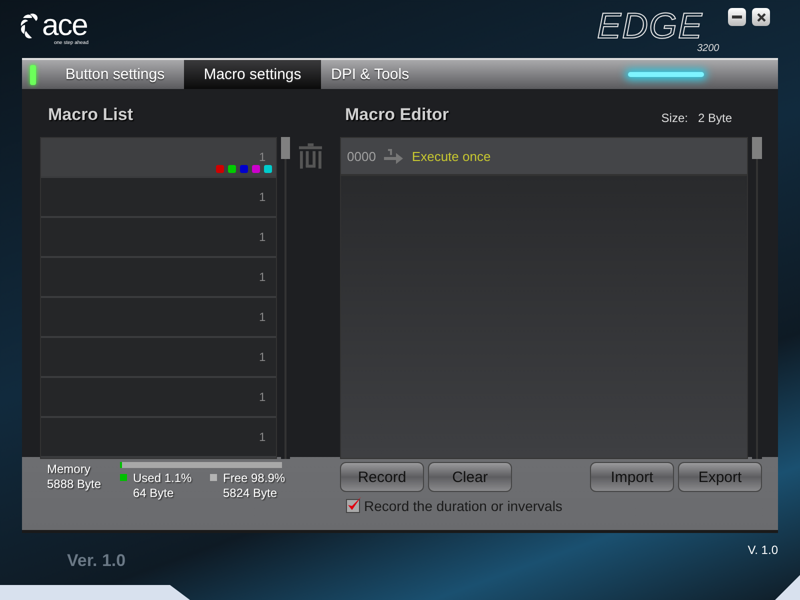 This screenshot has height=600, width=800. I want to click on minimize-icon, so click(737, 17).